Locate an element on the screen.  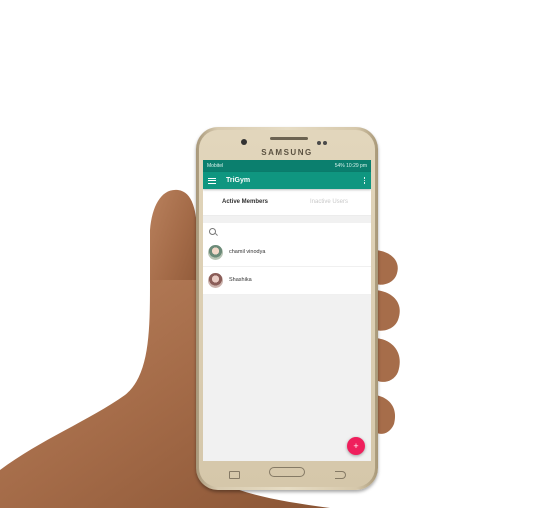
status-bar: Mobitel 54% 10:29 pm is located at coordinates (287, 166).